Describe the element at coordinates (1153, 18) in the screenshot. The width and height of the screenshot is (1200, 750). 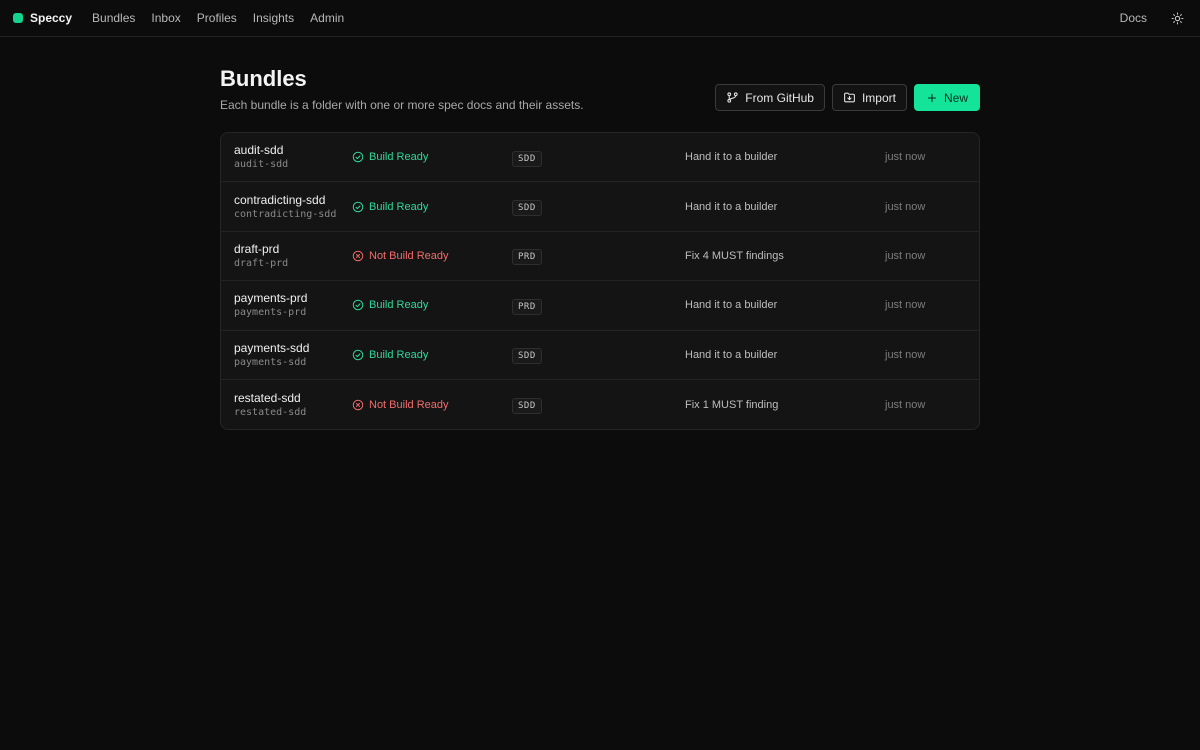
I see `top-right-actions: Docs` at that location.